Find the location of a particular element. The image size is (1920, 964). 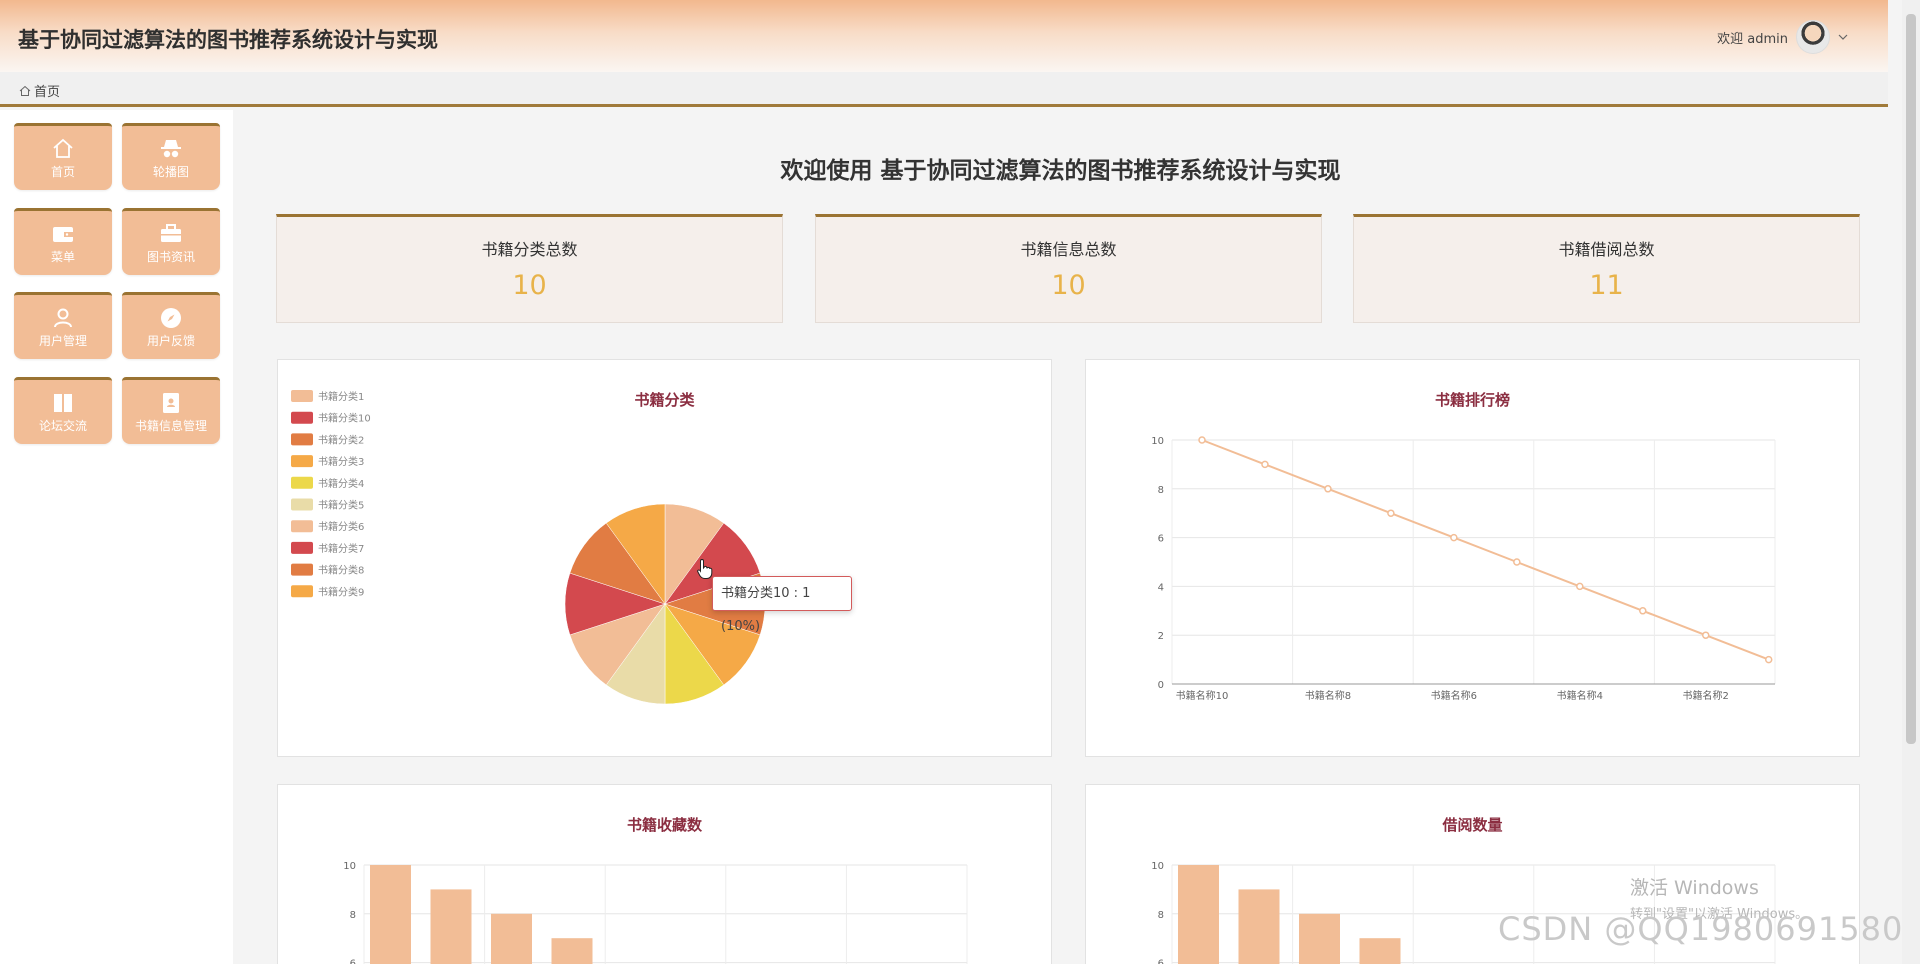

sidebar-item-carousel: 轮播图 is located at coordinates (171, 156).